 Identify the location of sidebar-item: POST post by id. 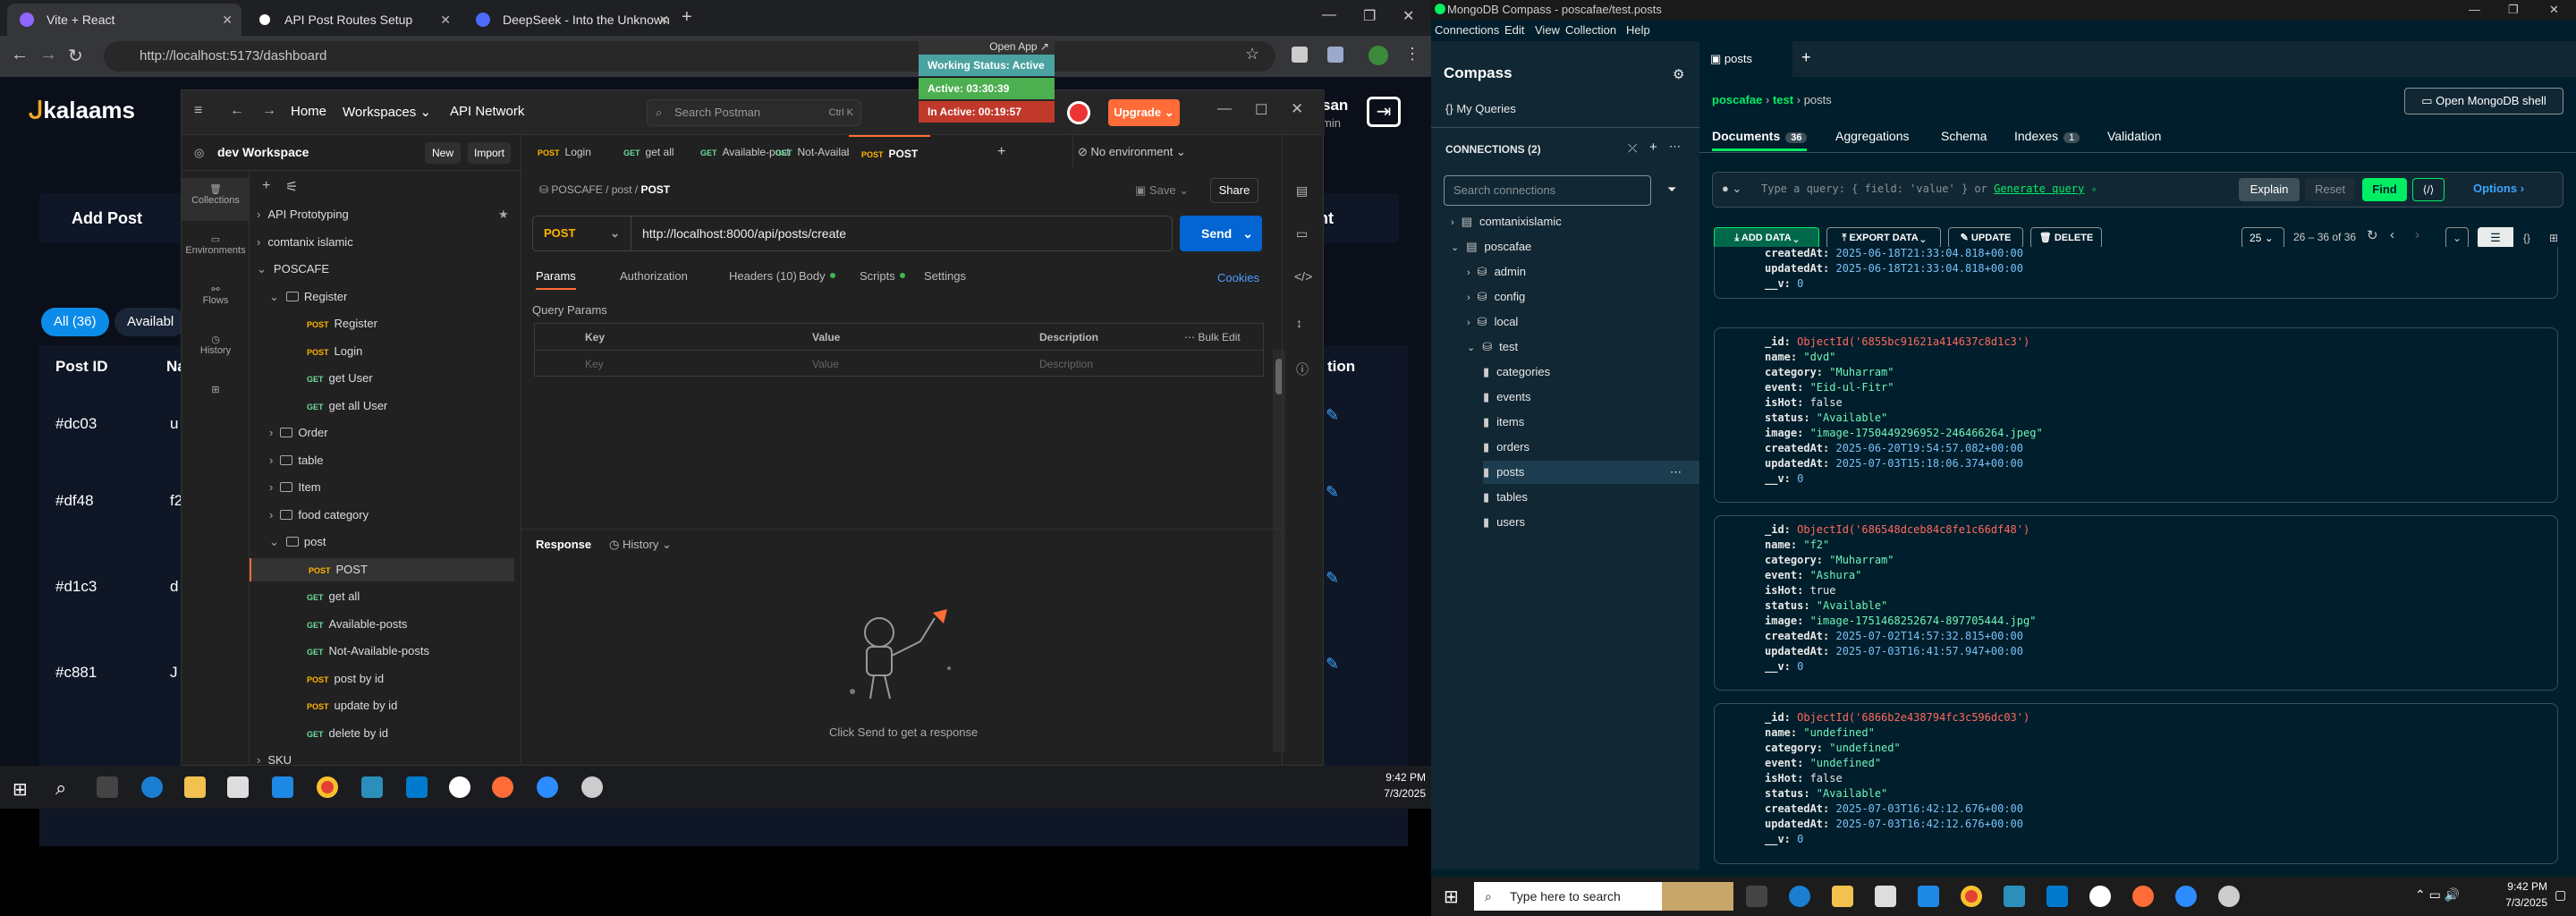
(333, 679).